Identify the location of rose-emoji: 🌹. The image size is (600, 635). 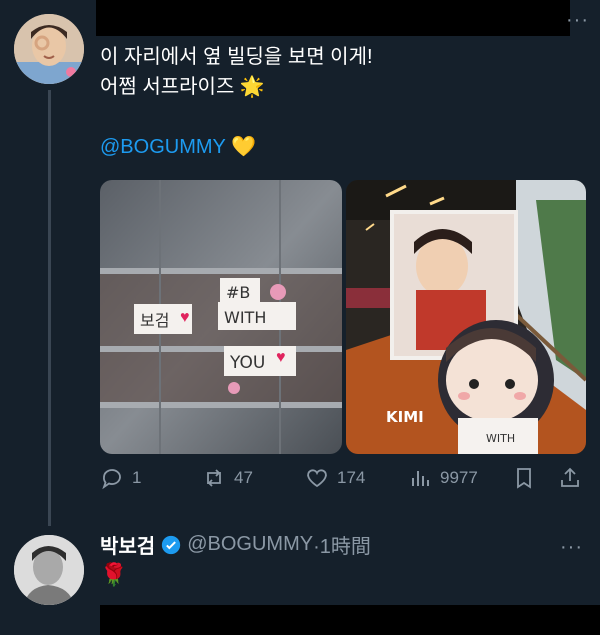
(114, 574).